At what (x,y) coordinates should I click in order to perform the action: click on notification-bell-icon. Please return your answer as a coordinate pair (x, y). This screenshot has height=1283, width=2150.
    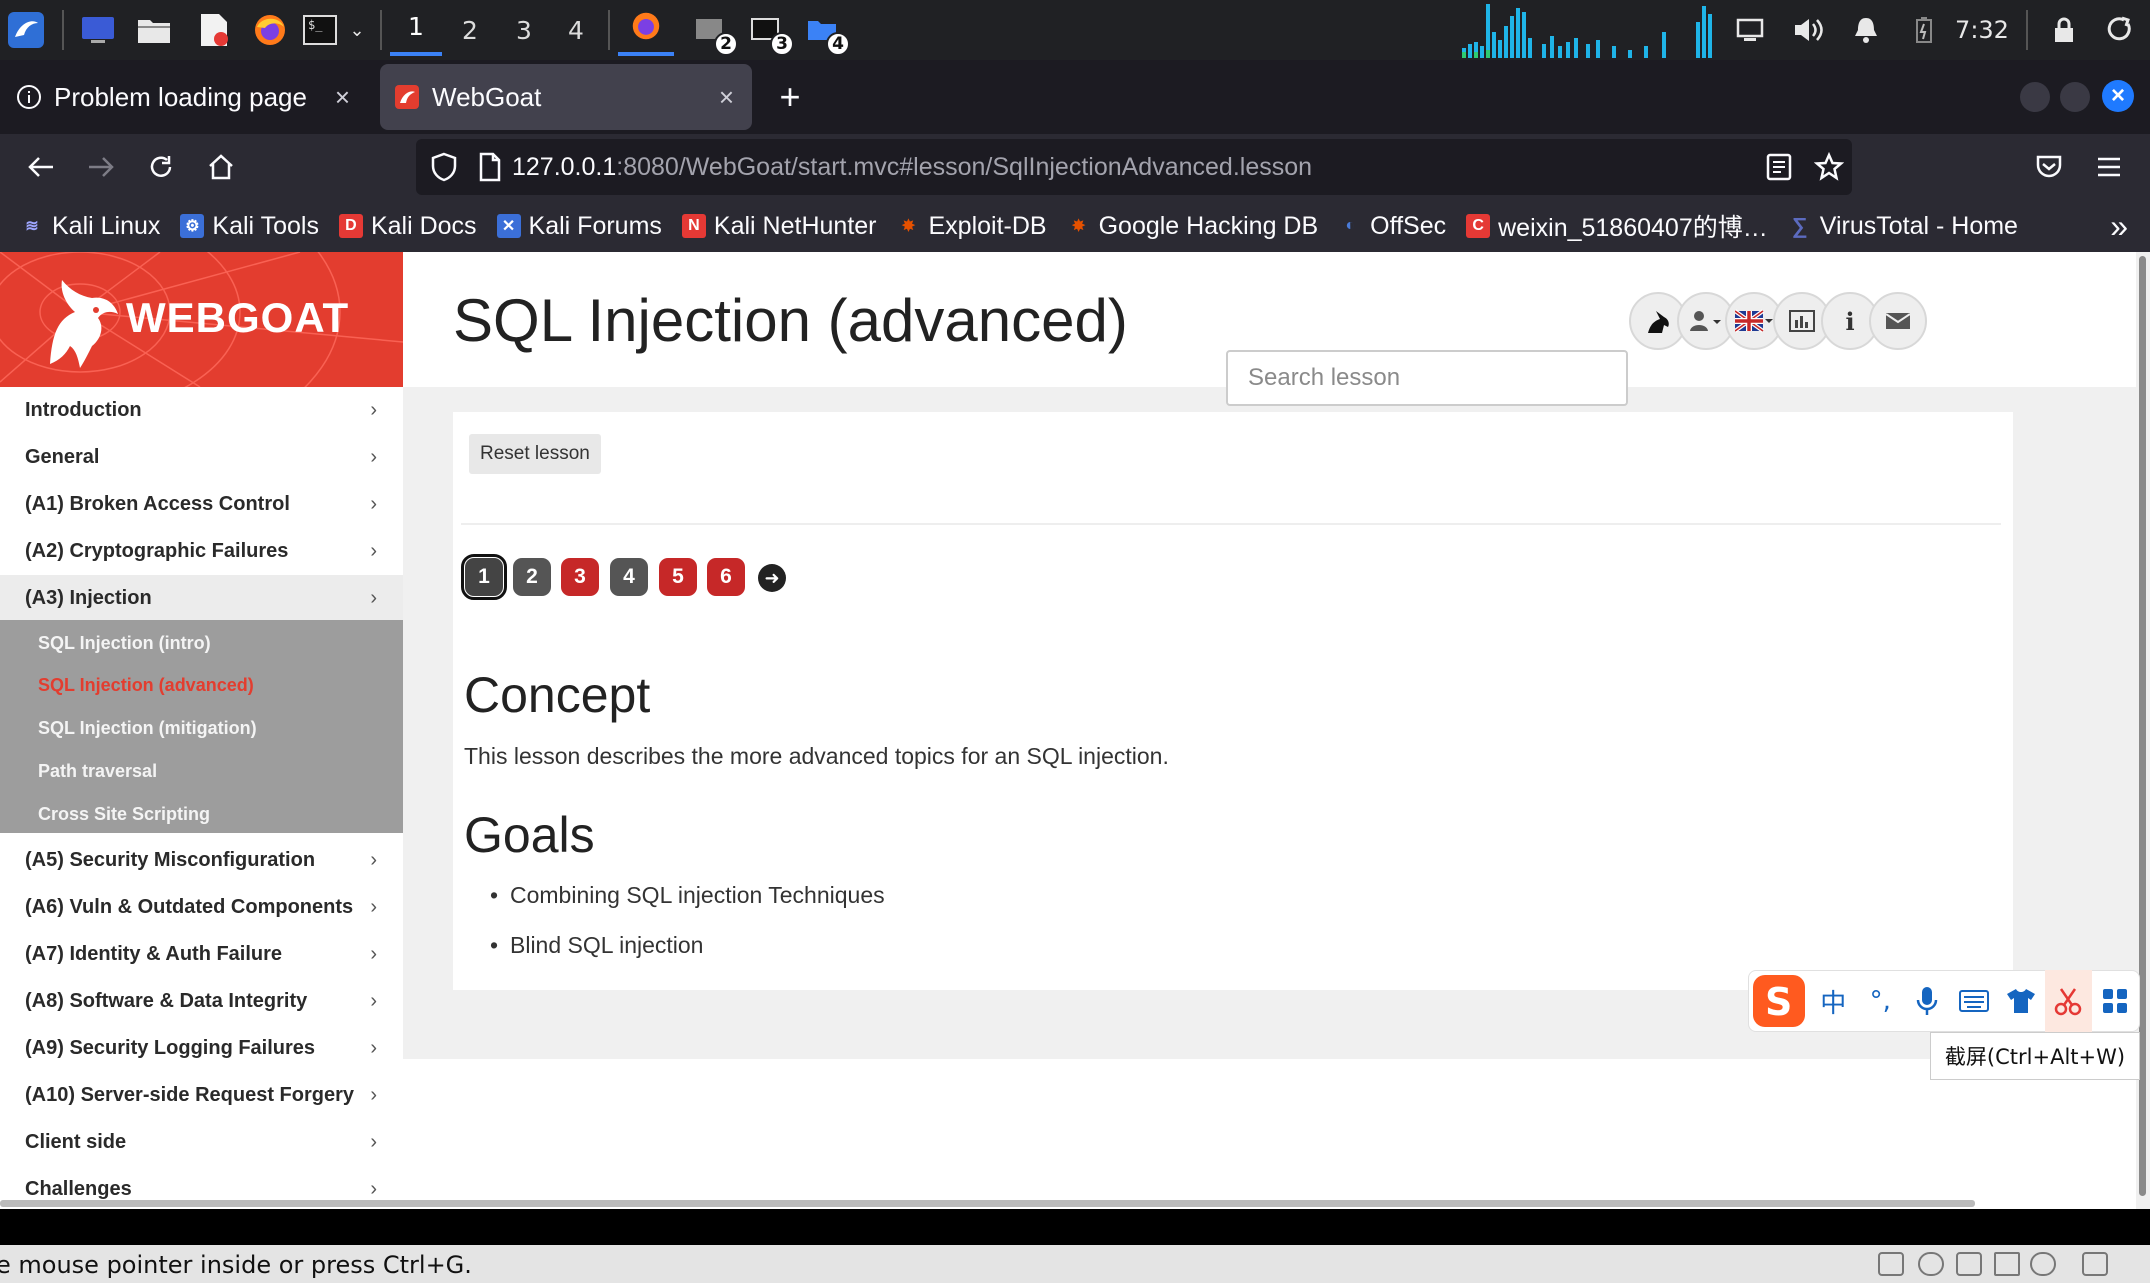
    Looking at the image, I should click on (1866, 30).